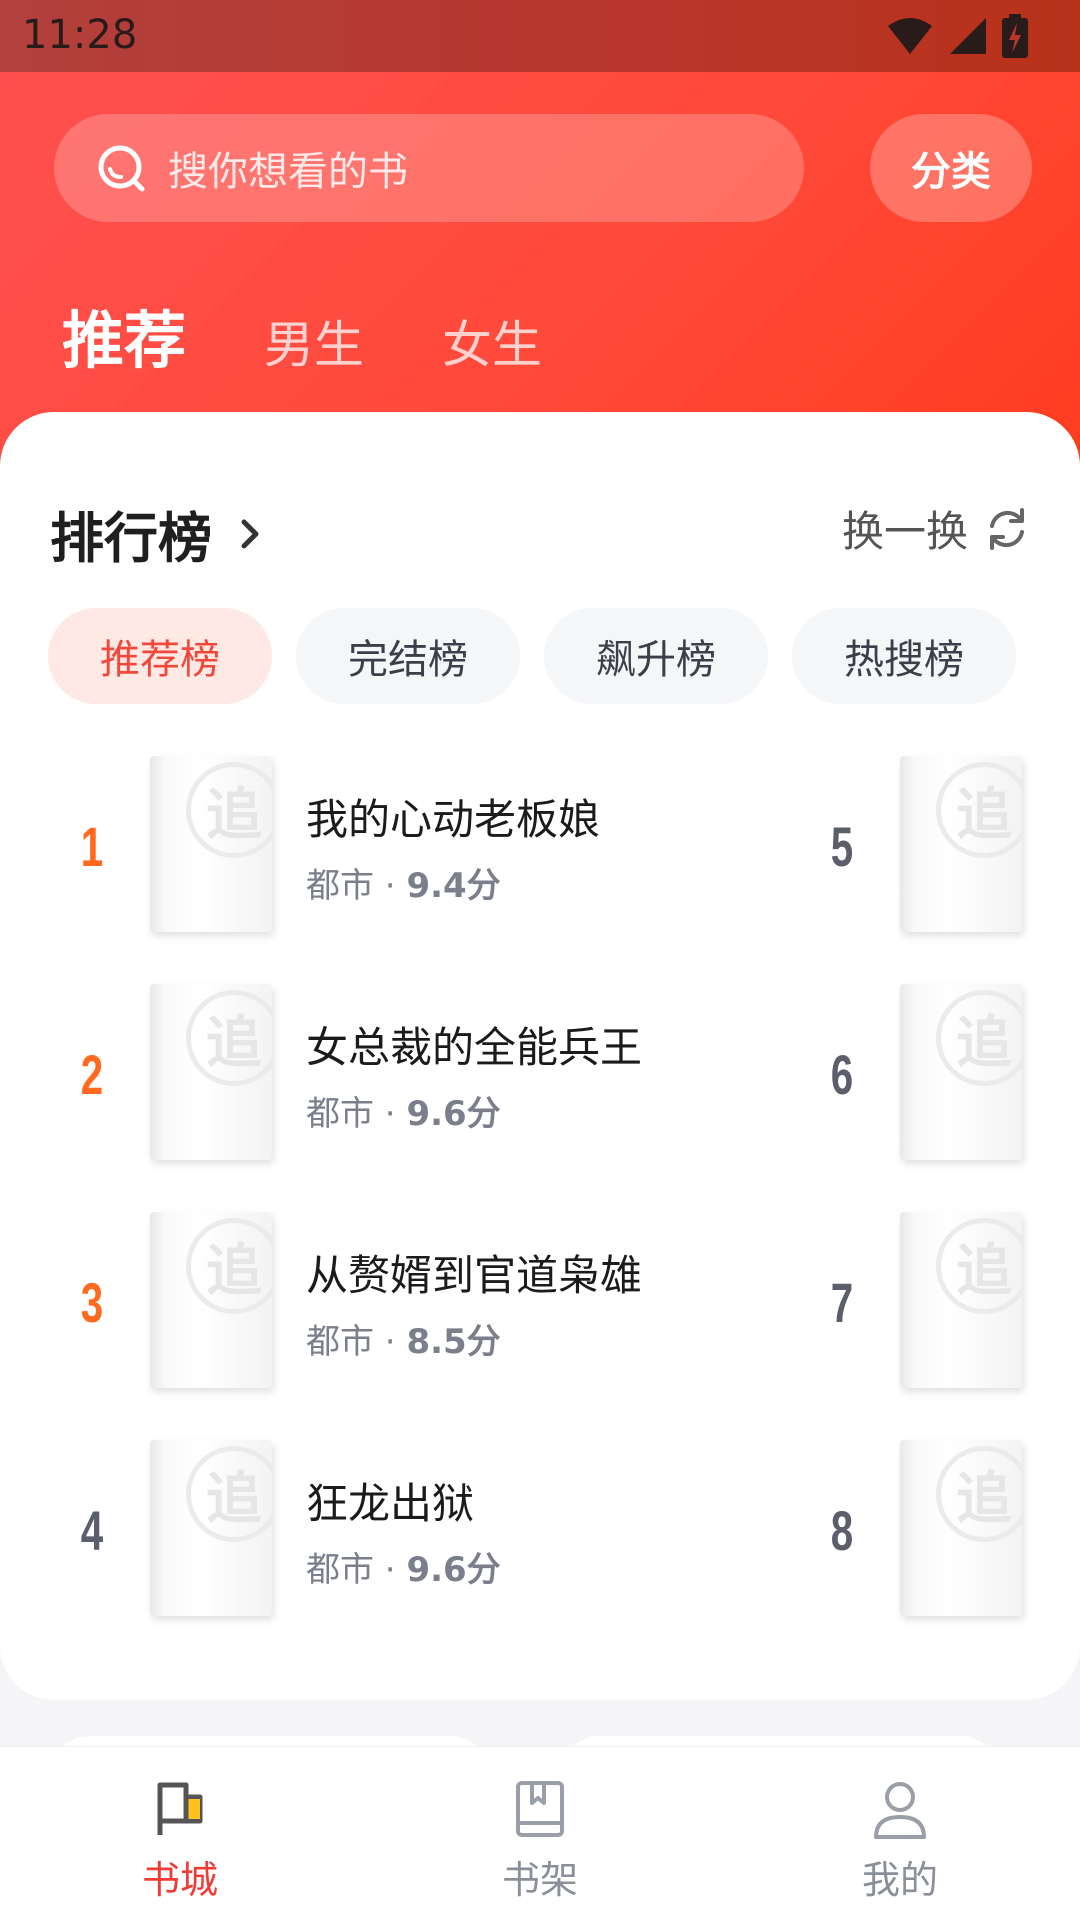 The height and width of the screenshot is (1920, 1080). What do you see at coordinates (899, 1880) in the screenshot?
I see `nav-label: 我的` at bounding box center [899, 1880].